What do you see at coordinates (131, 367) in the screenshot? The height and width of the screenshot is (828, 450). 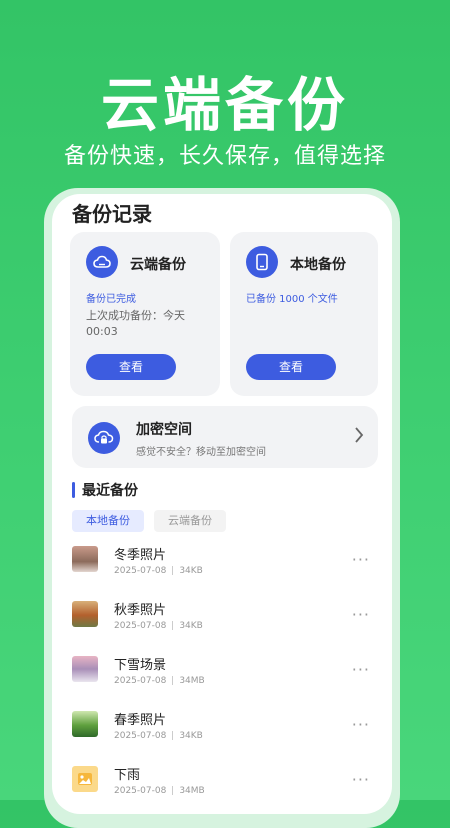 I see `cloud-view-button: 查看` at bounding box center [131, 367].